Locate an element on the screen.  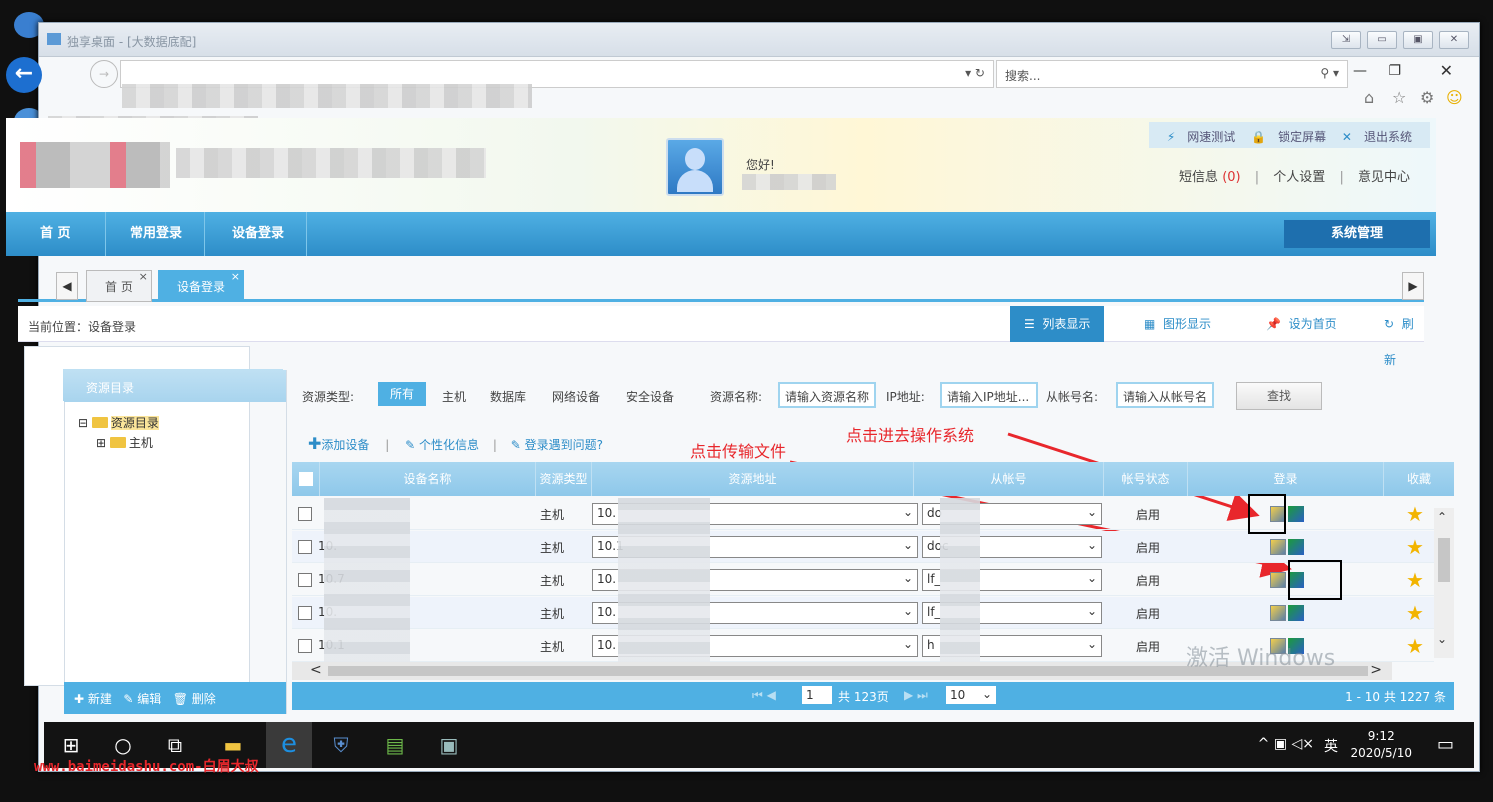
col-resource-type: 资源类型 is located at coordinates (564, 479).